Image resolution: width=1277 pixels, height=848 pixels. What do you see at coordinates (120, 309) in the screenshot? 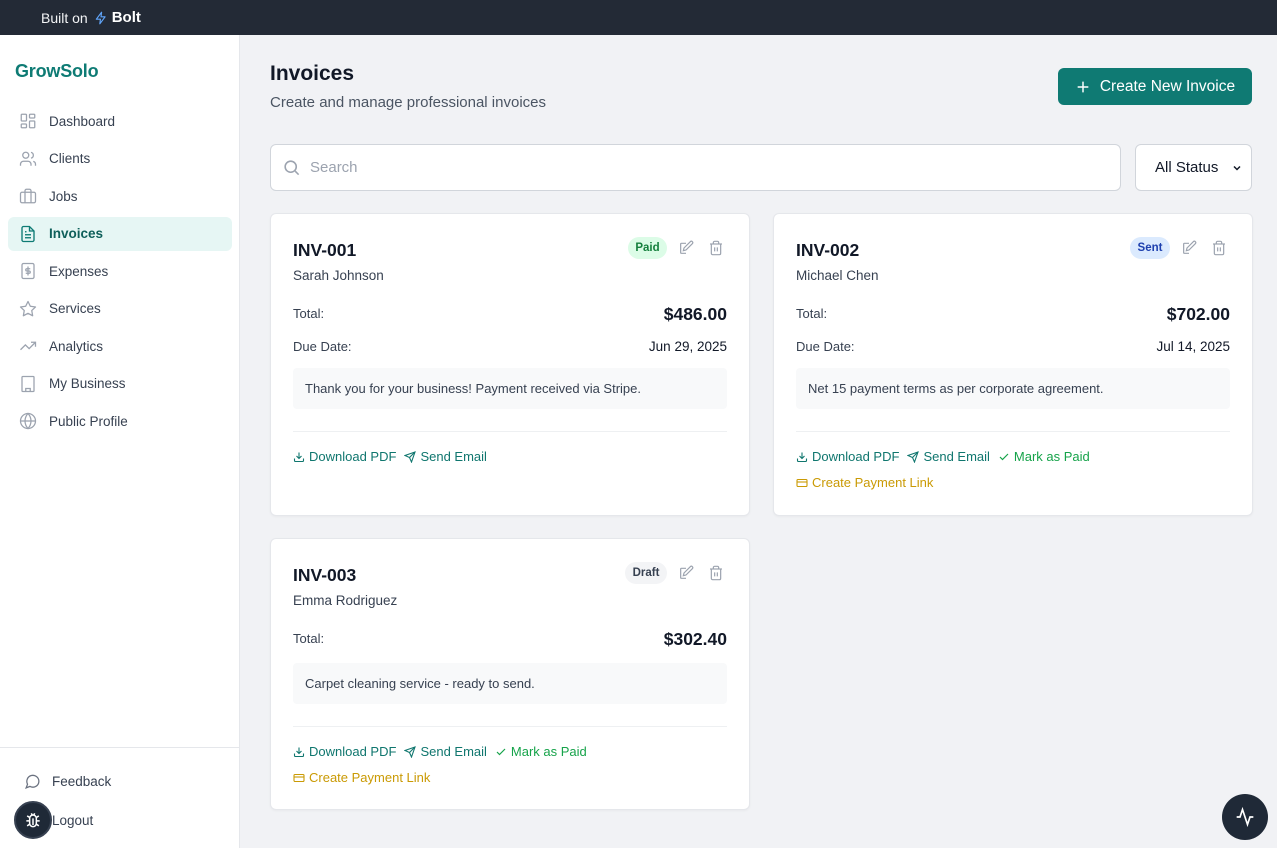
I see `sidebar-item-services: Services` at bounding box center [120, 309].